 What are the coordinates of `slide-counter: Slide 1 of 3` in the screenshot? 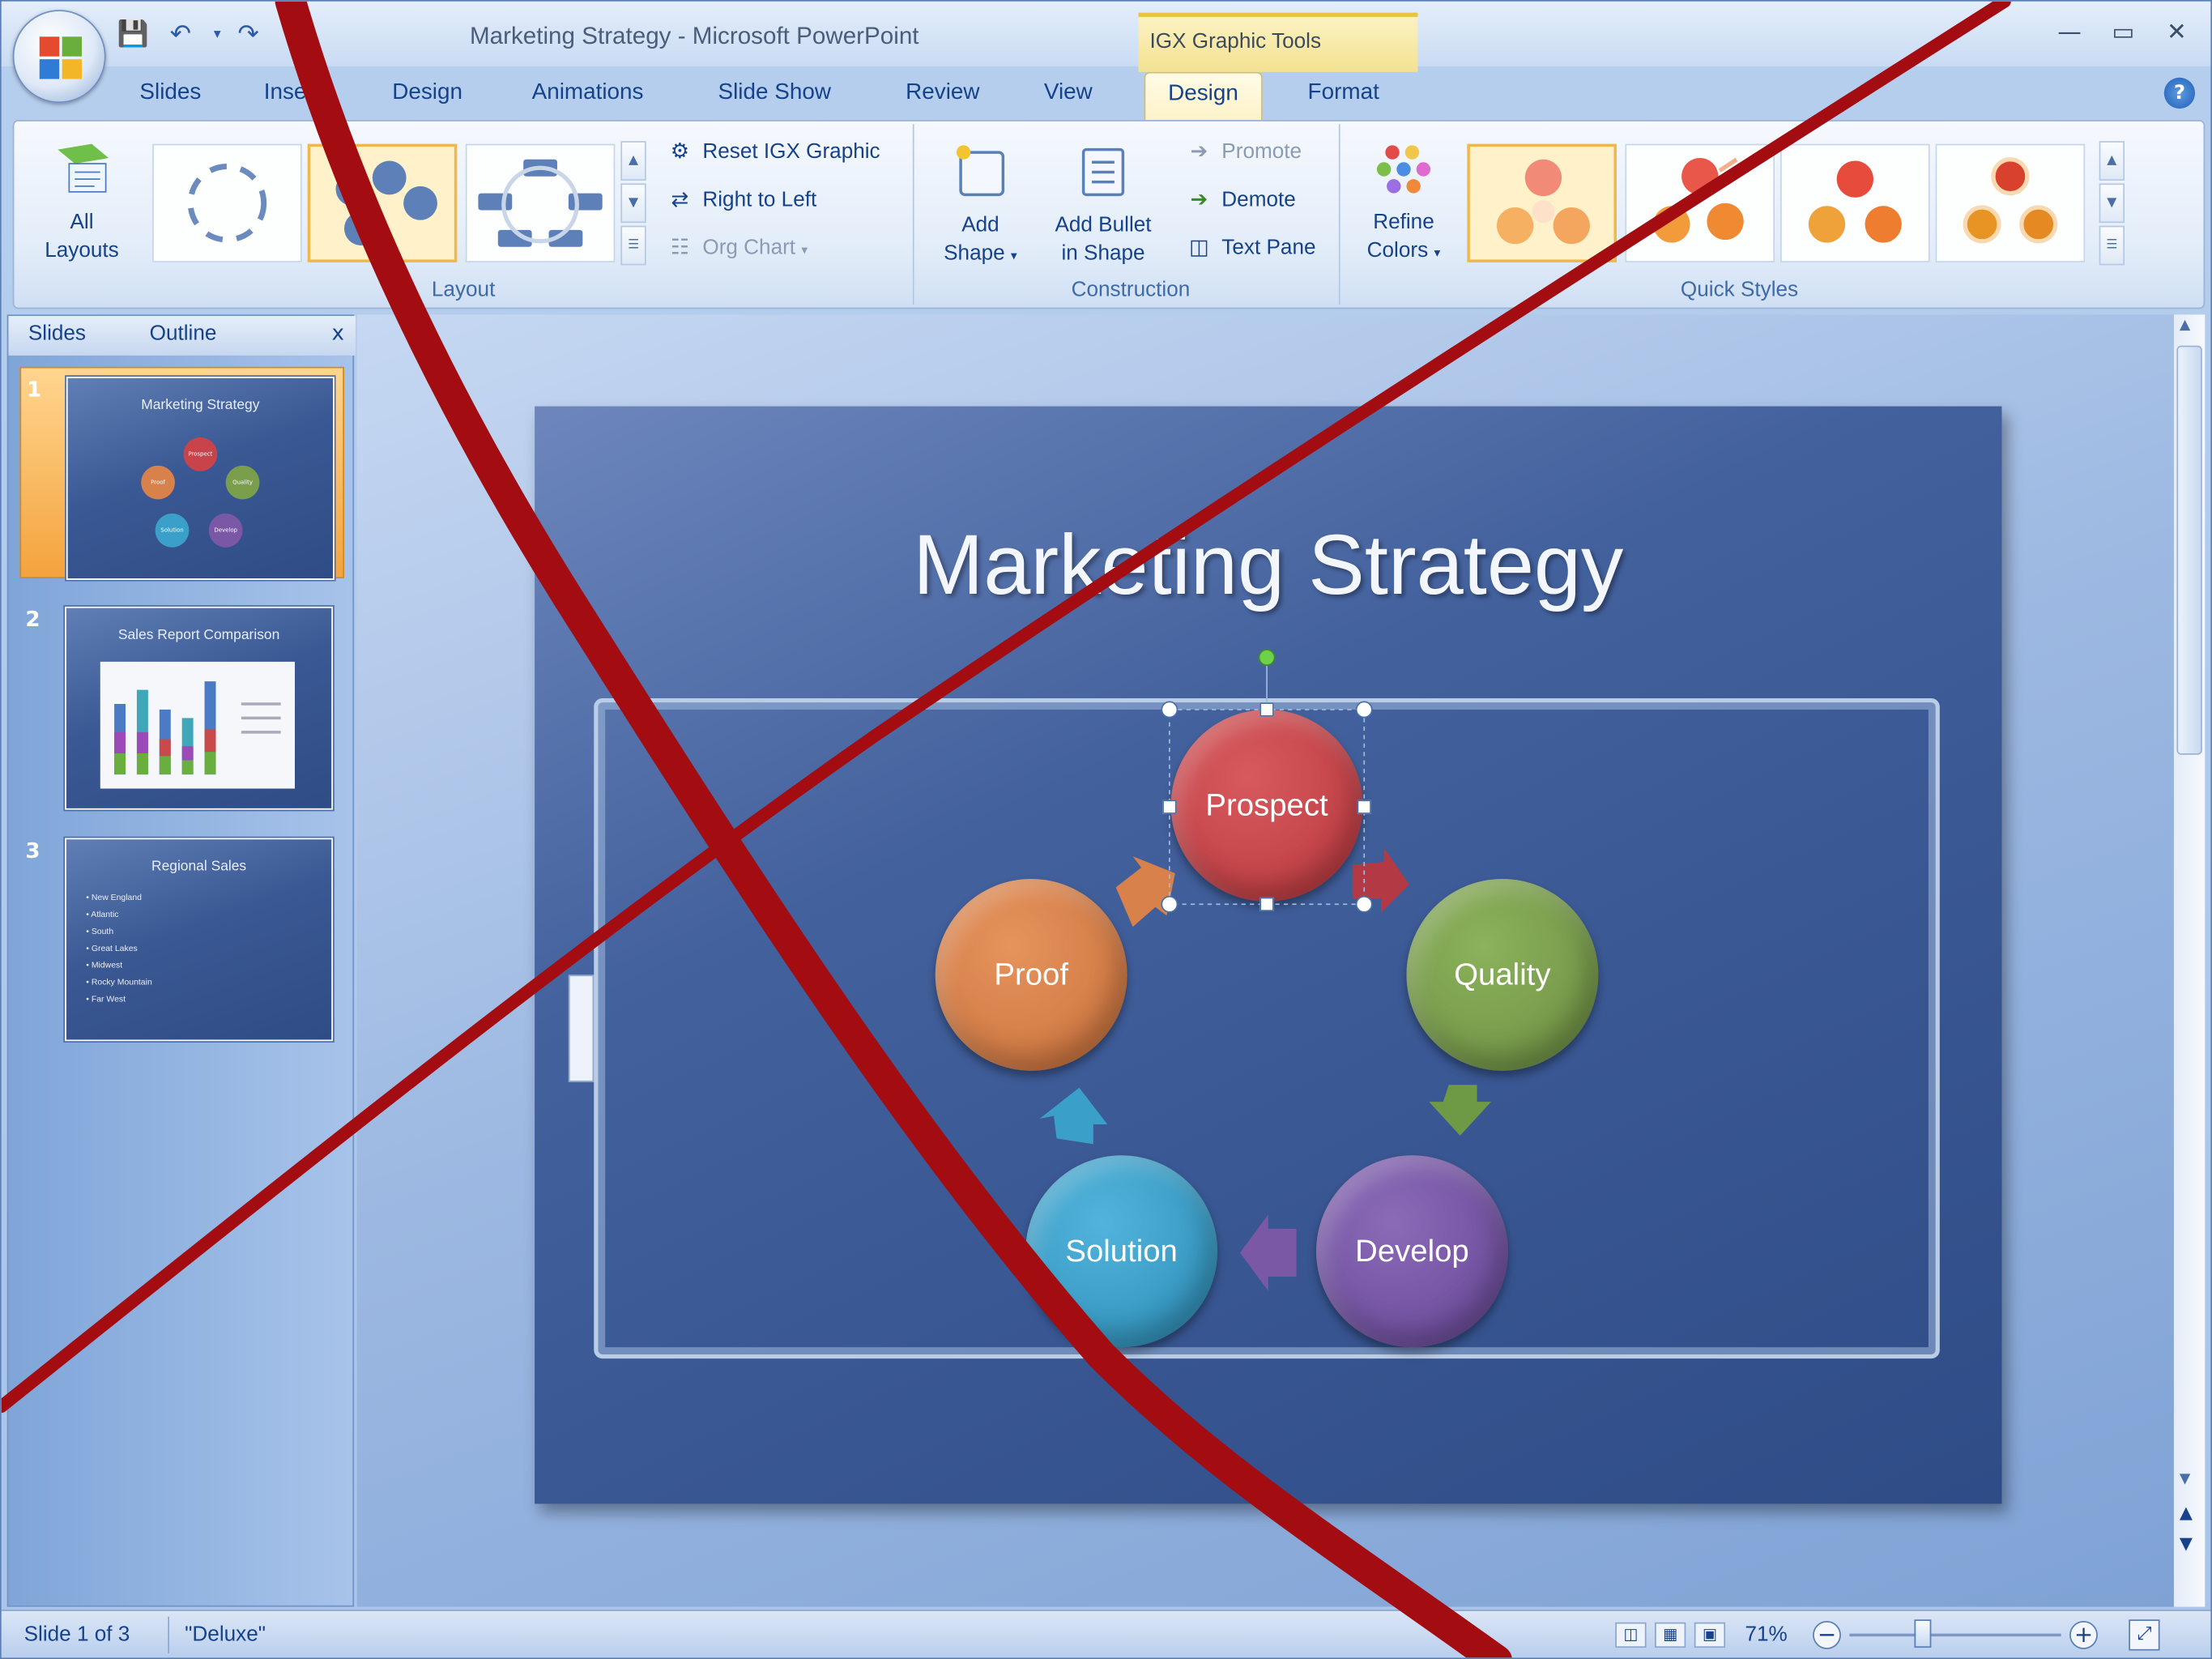 It's located at (76, 1634).